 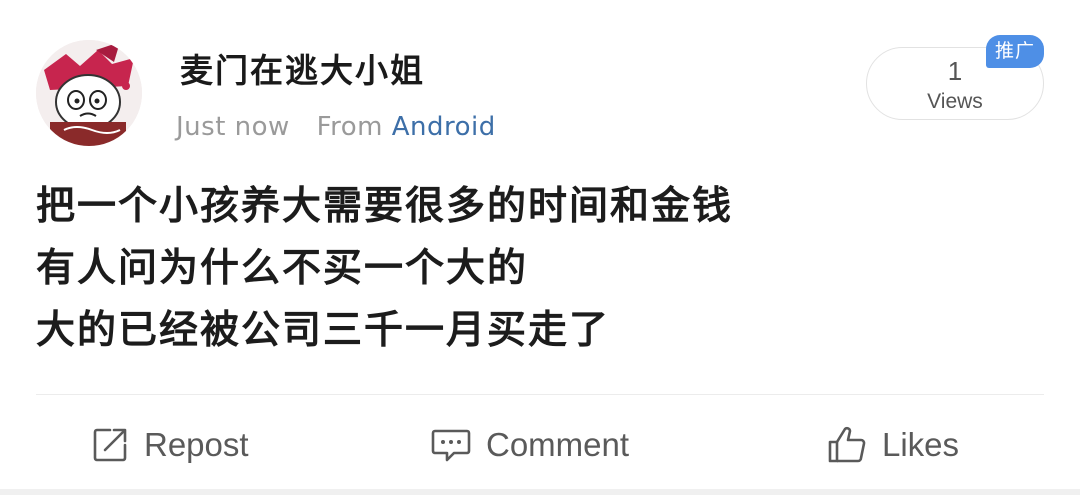 I want to click on like-button: Likes, so click(x=892, y=445).